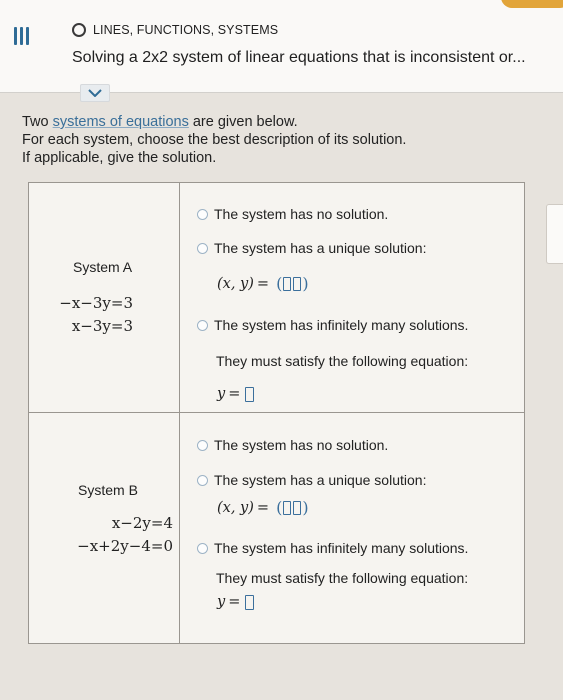 The image size is (563, 700). What do you see at coordinates (37, 122) in the screenshot?
I see `intro-text: Two` at bounding box center [37, 122].